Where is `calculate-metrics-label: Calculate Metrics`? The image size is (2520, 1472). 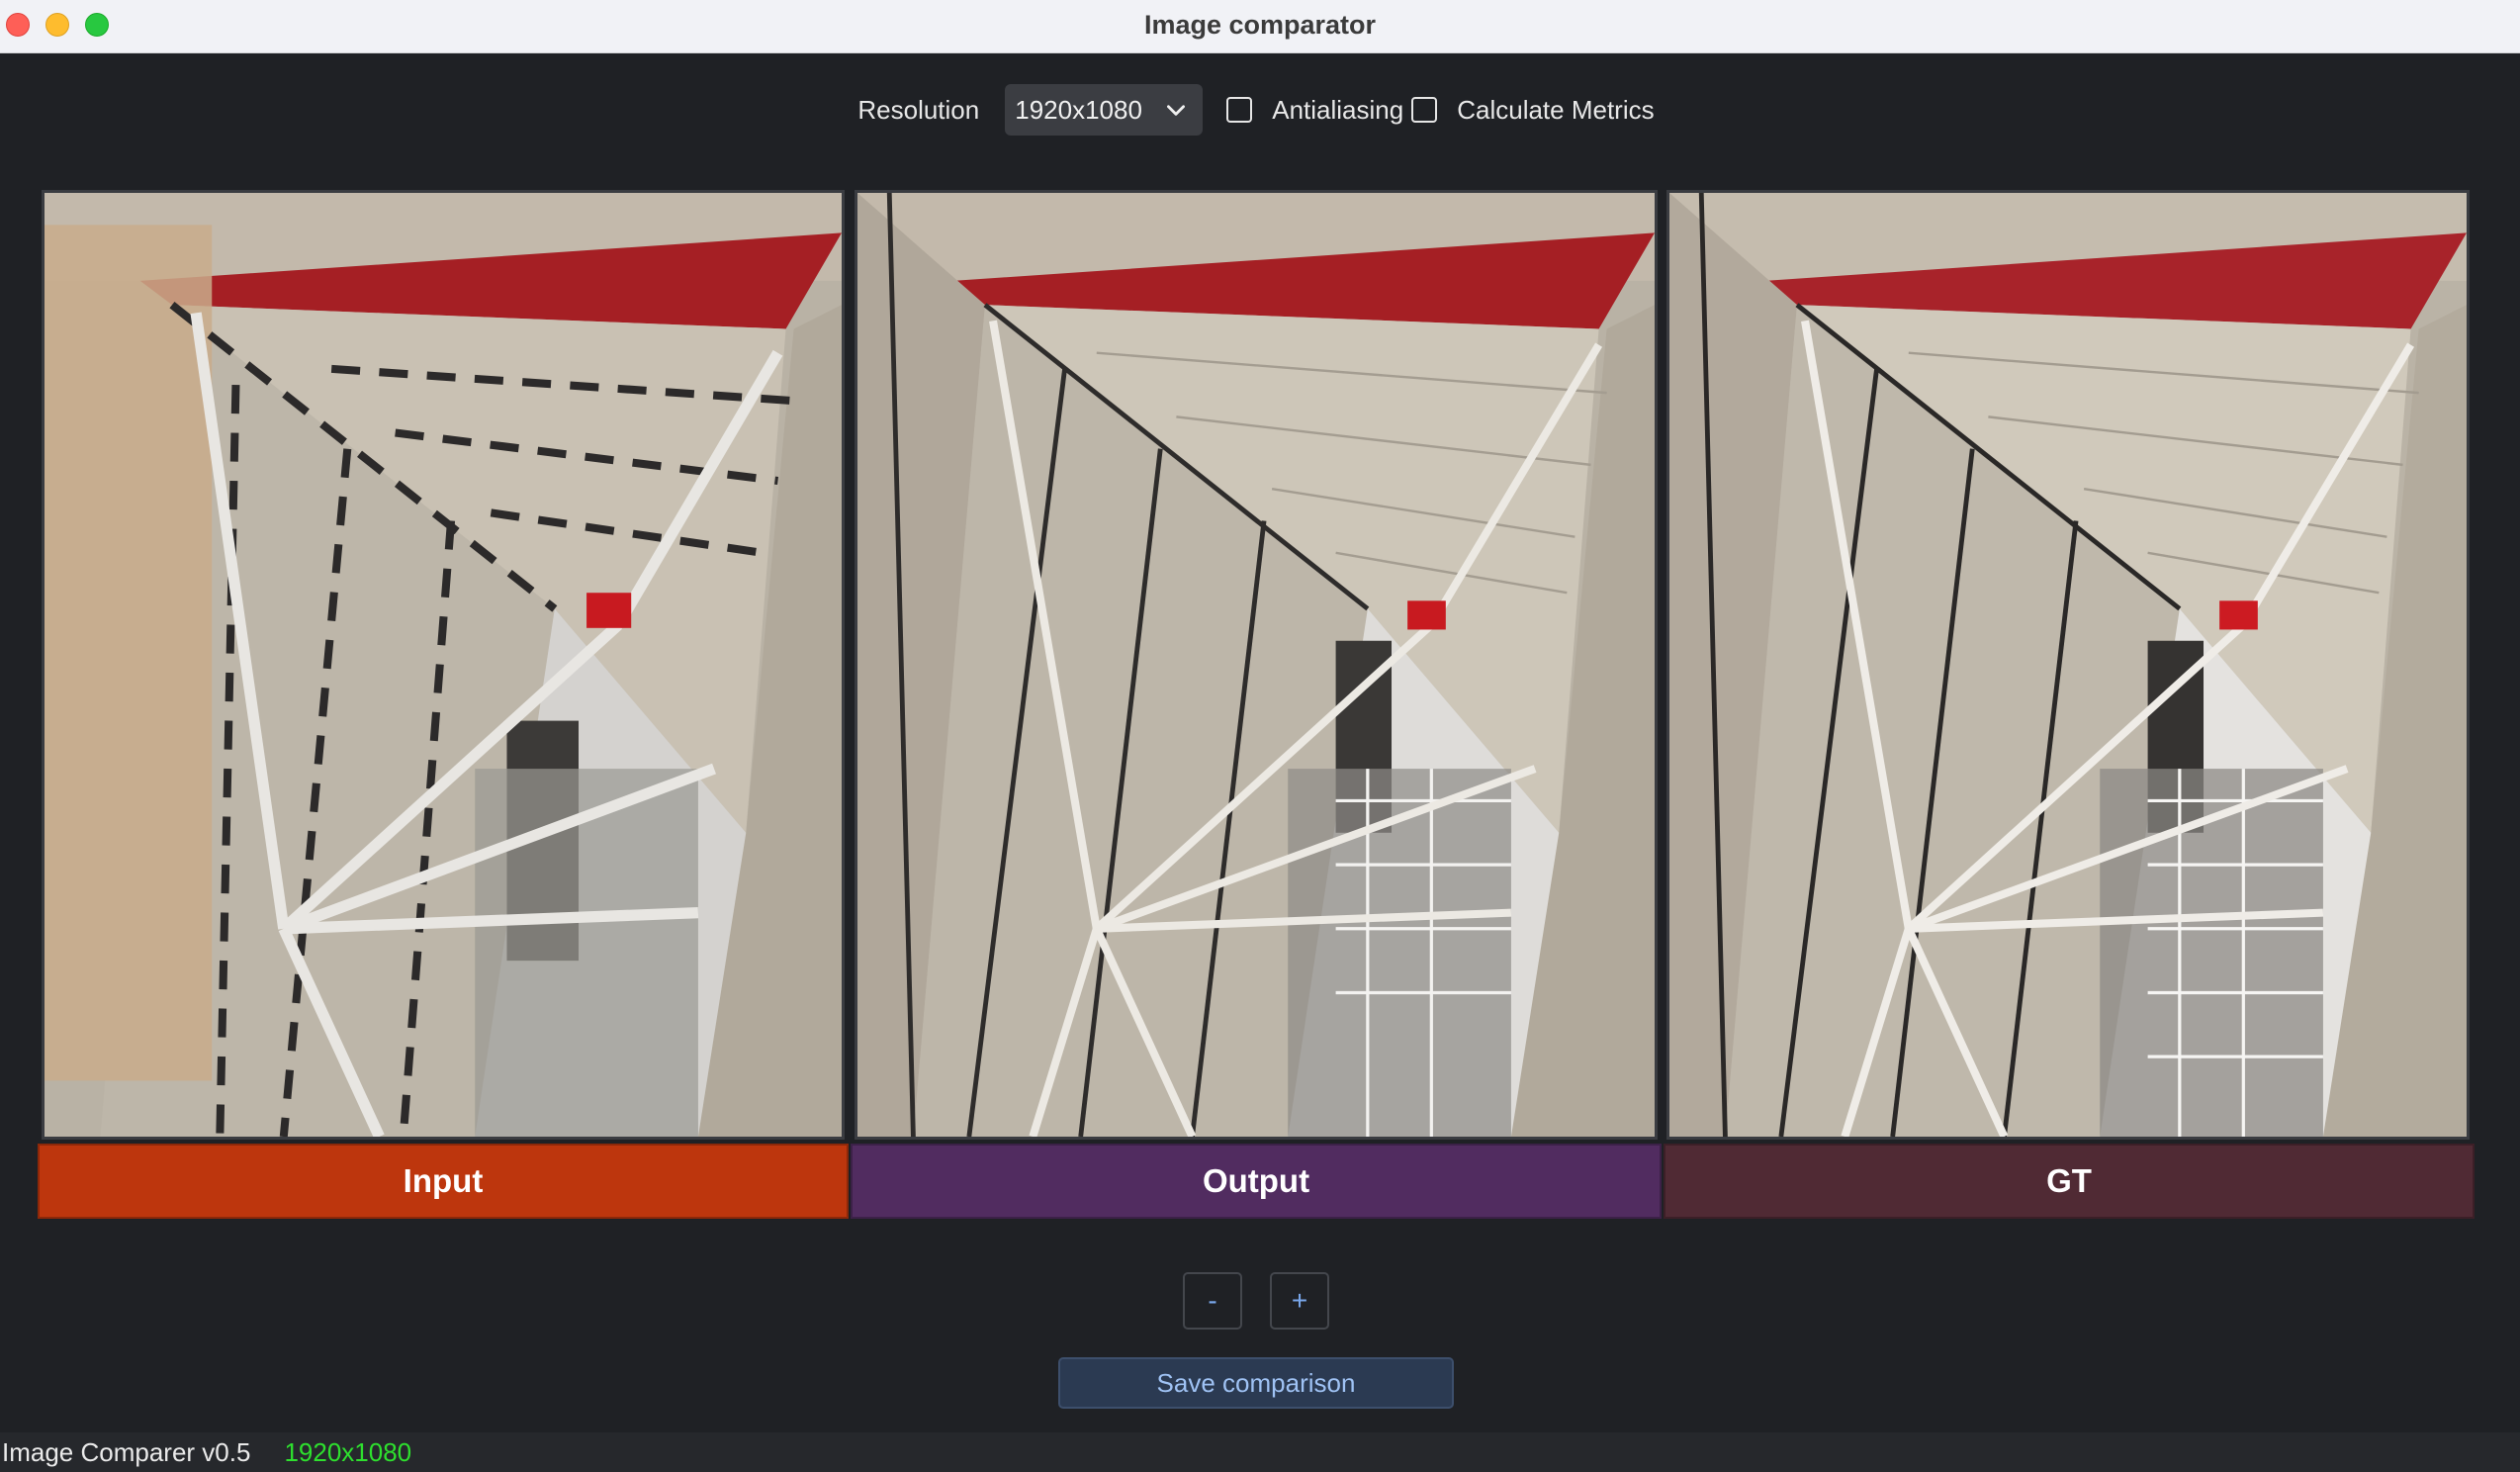
calculate-metrics-label: Calculate Metrics is located at coordinates (1556, 110).